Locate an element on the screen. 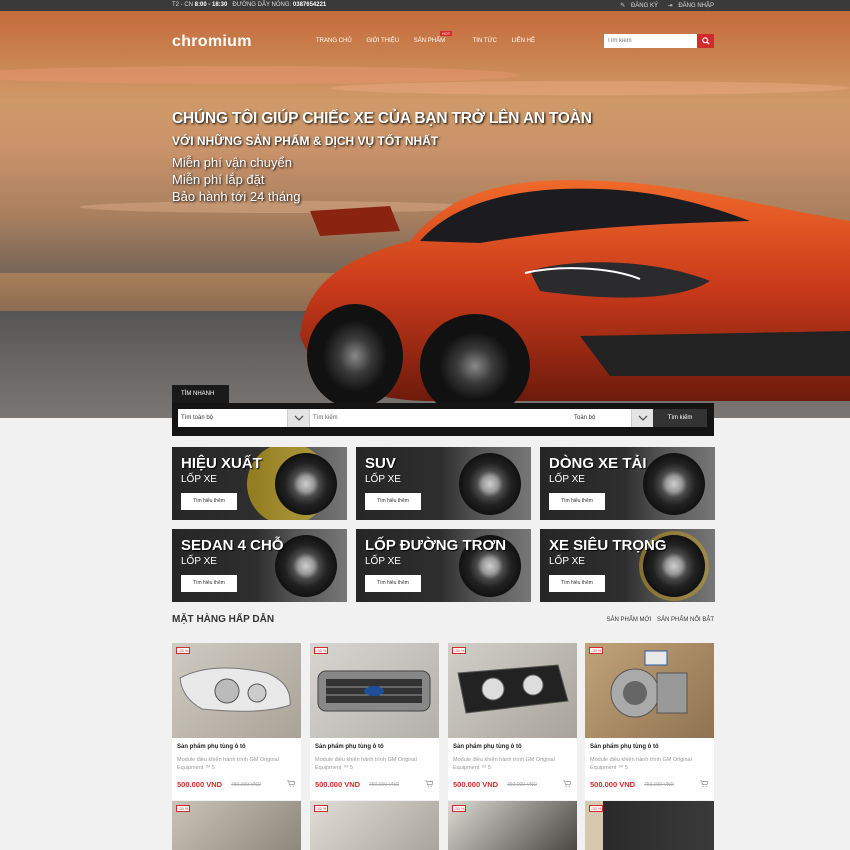 This screenshot has height=850, width=850. hotline-number: 0387654221 is located at coordinates (309, 5).